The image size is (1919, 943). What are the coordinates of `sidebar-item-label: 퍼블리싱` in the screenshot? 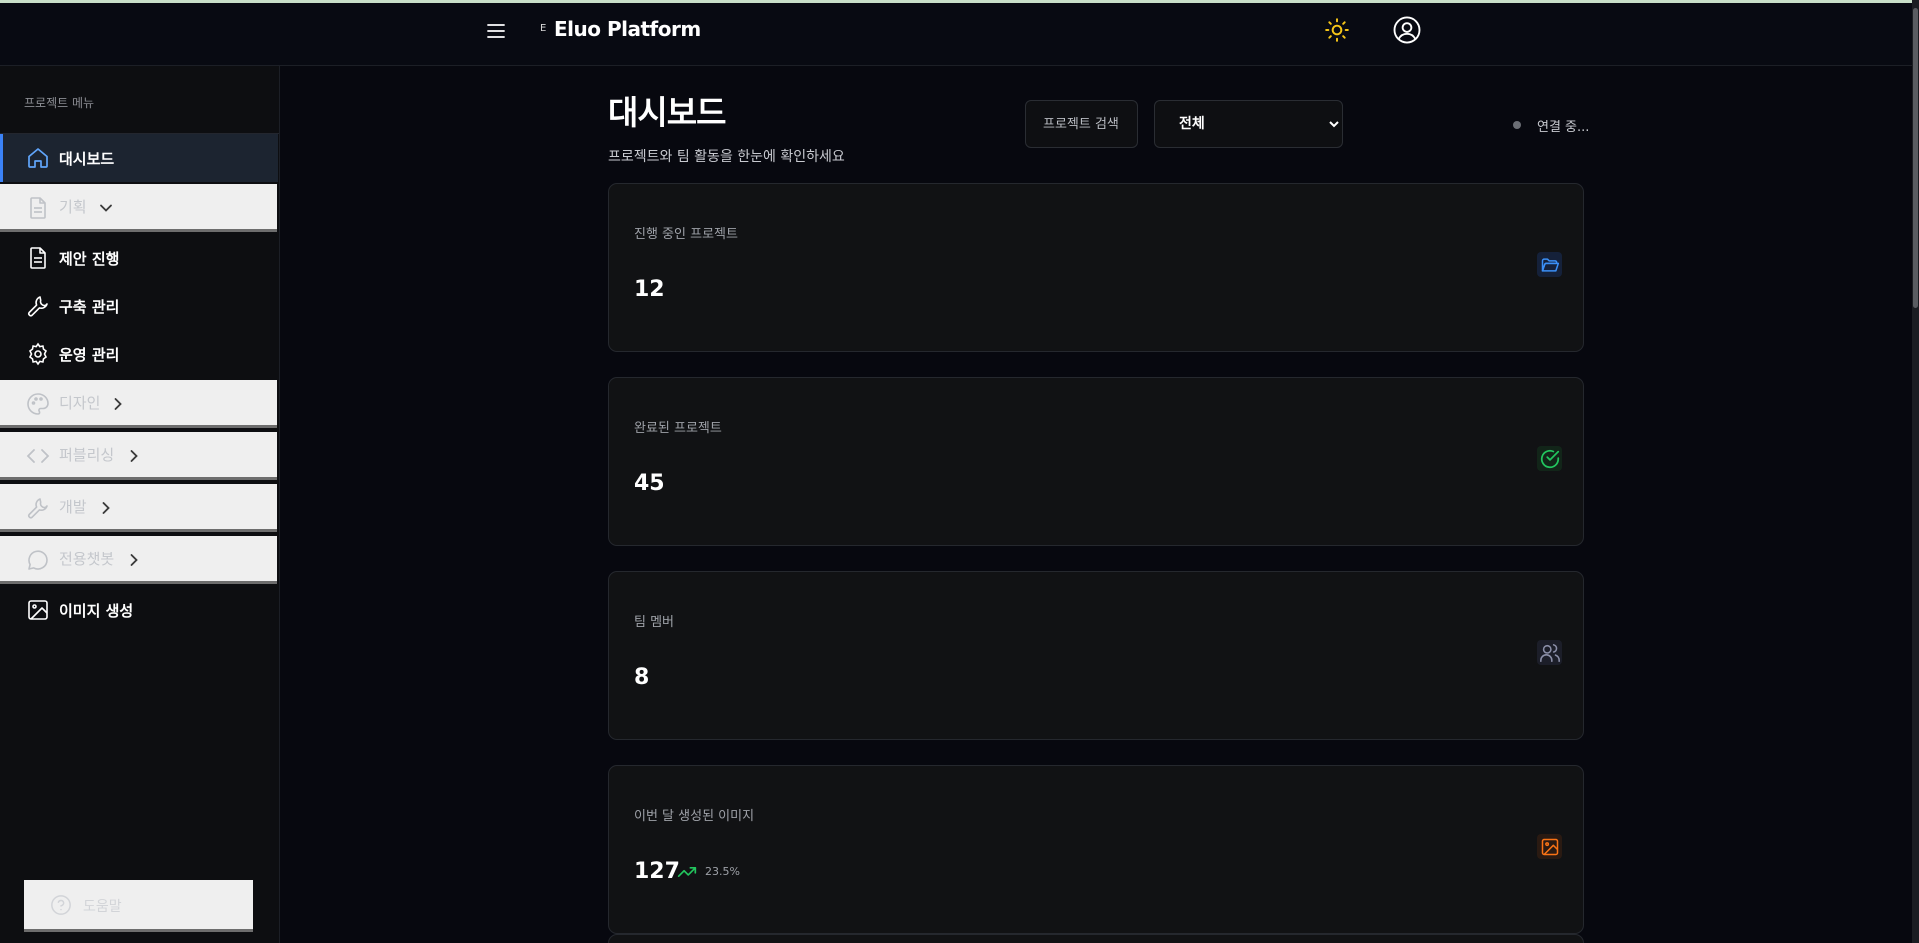 It's located at (87, 455).